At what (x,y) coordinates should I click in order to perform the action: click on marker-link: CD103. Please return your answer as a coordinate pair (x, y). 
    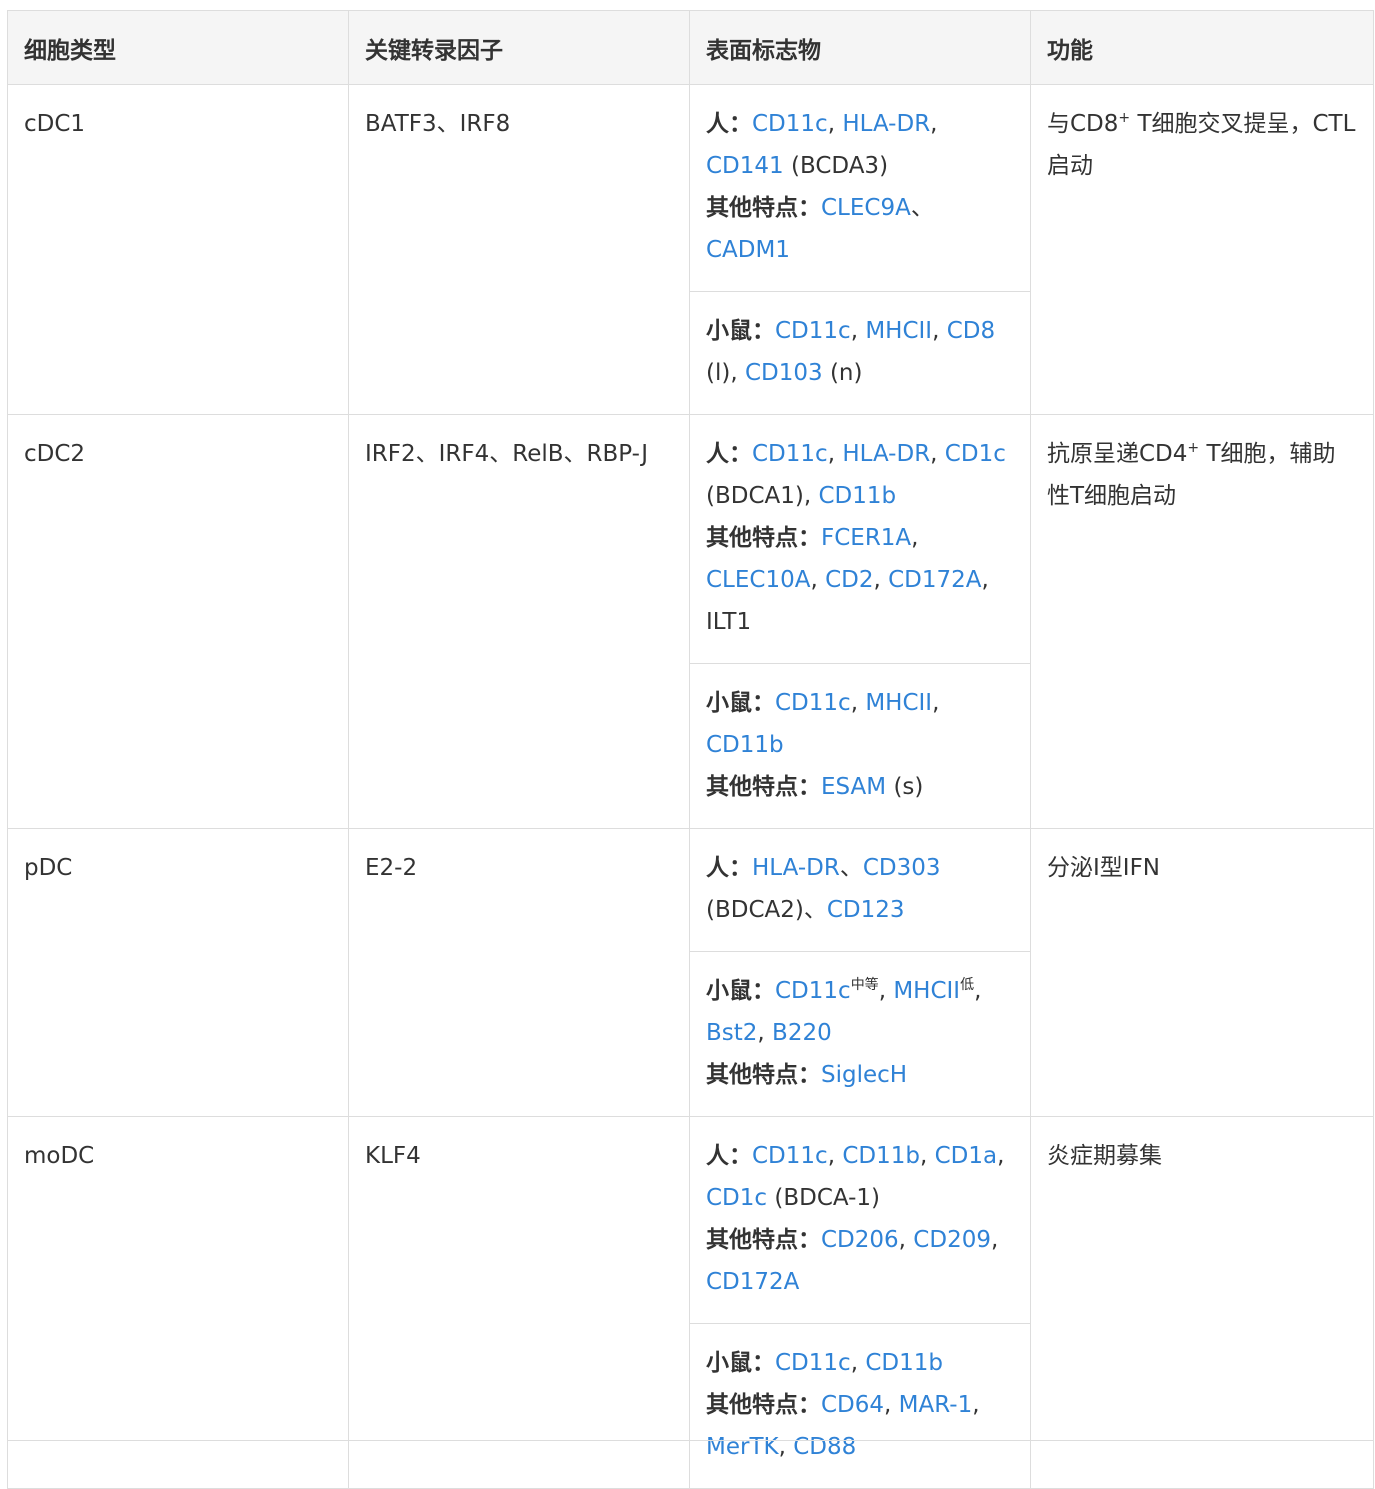
    Looking at the image, I should click on (784, 373).